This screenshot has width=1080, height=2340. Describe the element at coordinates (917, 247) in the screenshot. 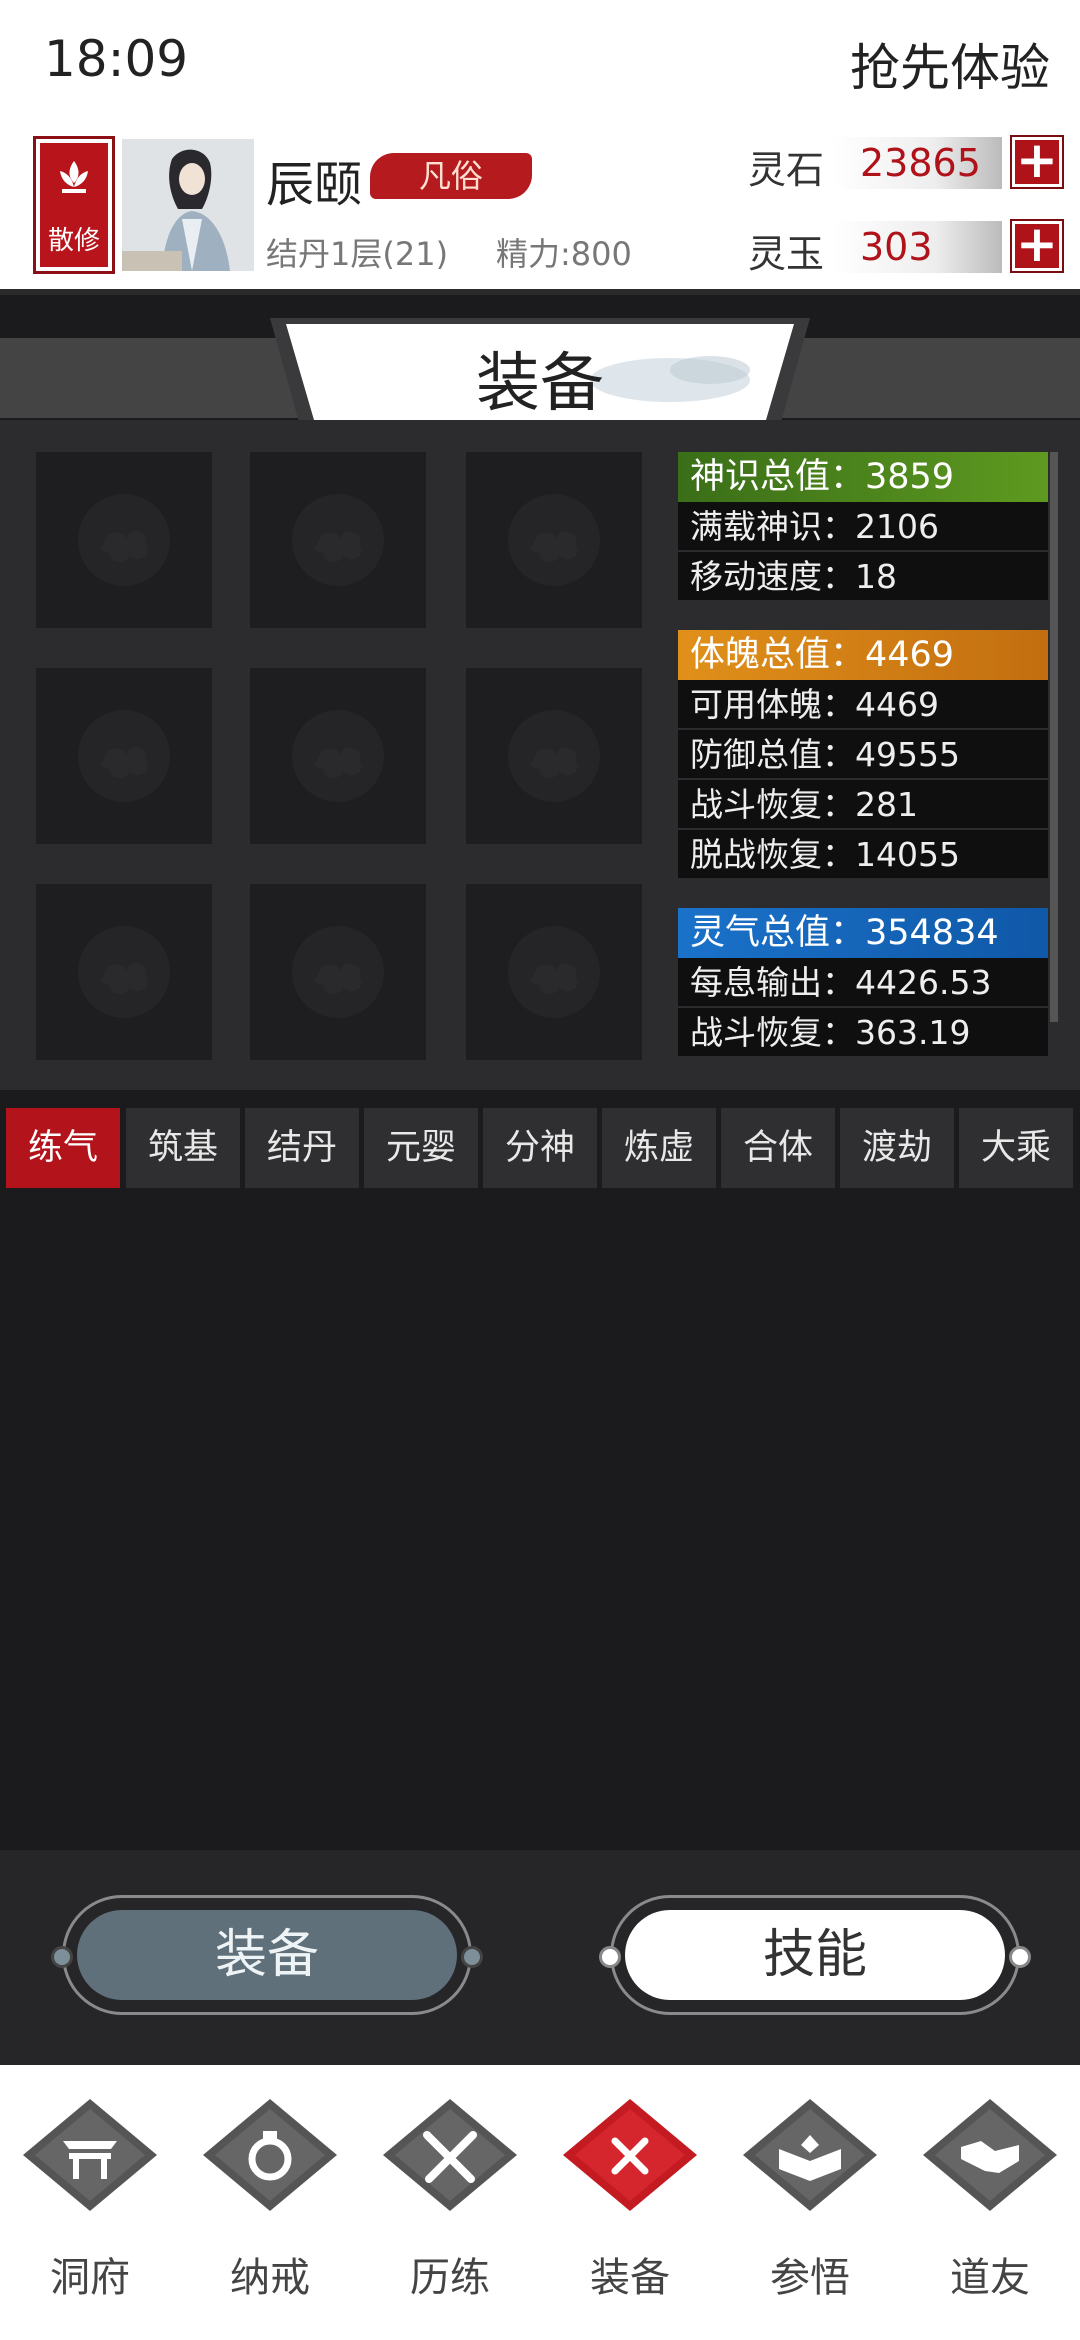

I see `spirit-jade-value: 303` at that location.